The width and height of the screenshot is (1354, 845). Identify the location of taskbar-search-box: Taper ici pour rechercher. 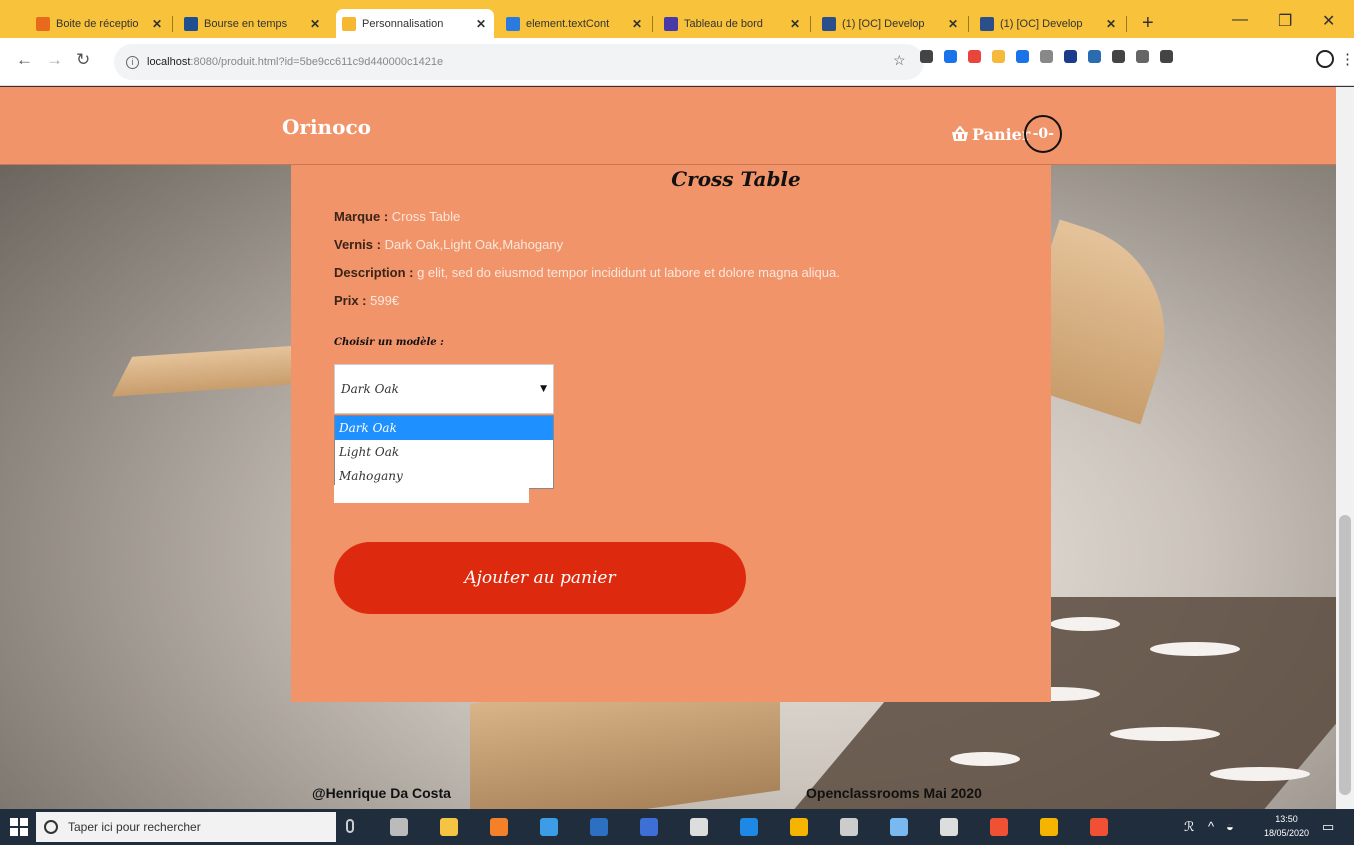
(186, 827).